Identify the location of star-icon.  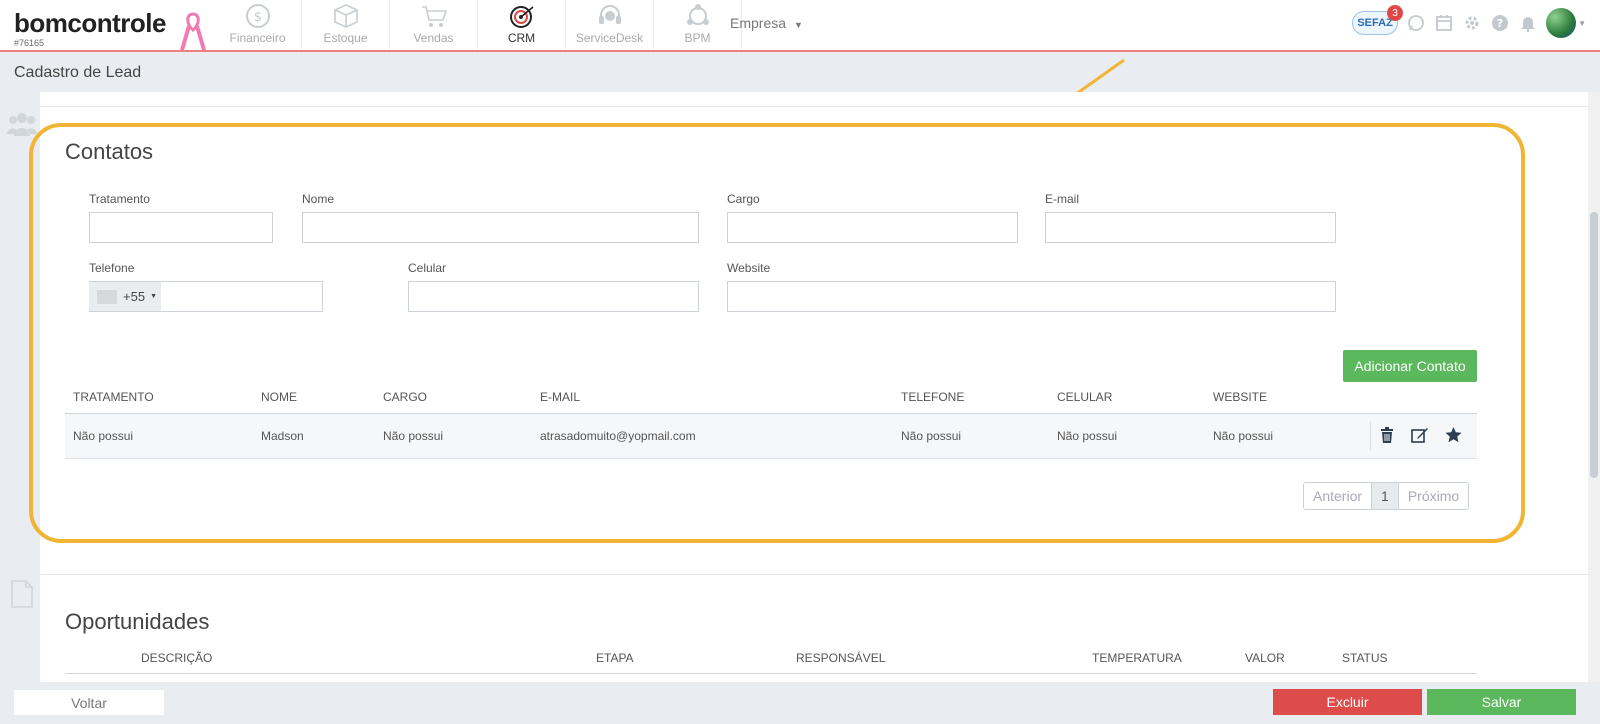
(1453, 435).